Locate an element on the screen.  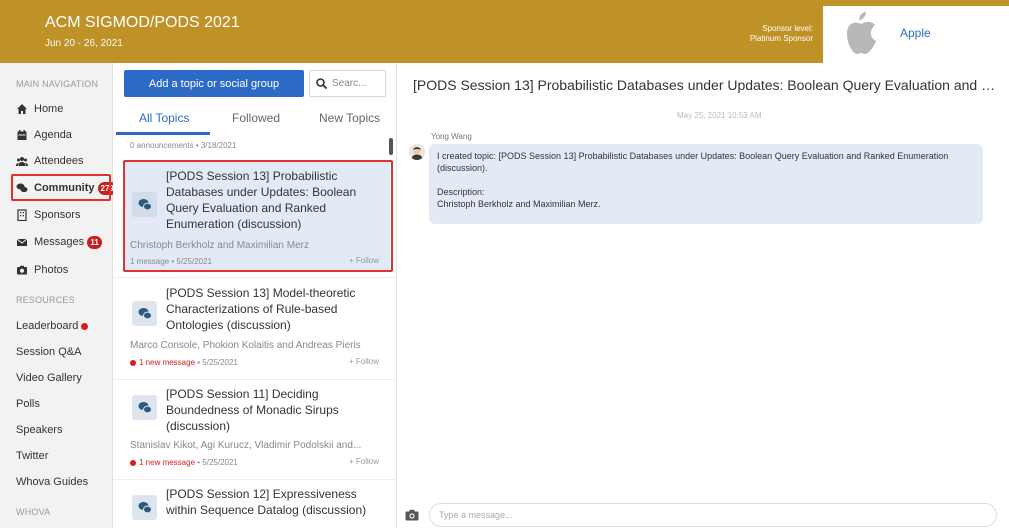
sidebar-item-label: Whova Guides is located at coordinates (52, 482).